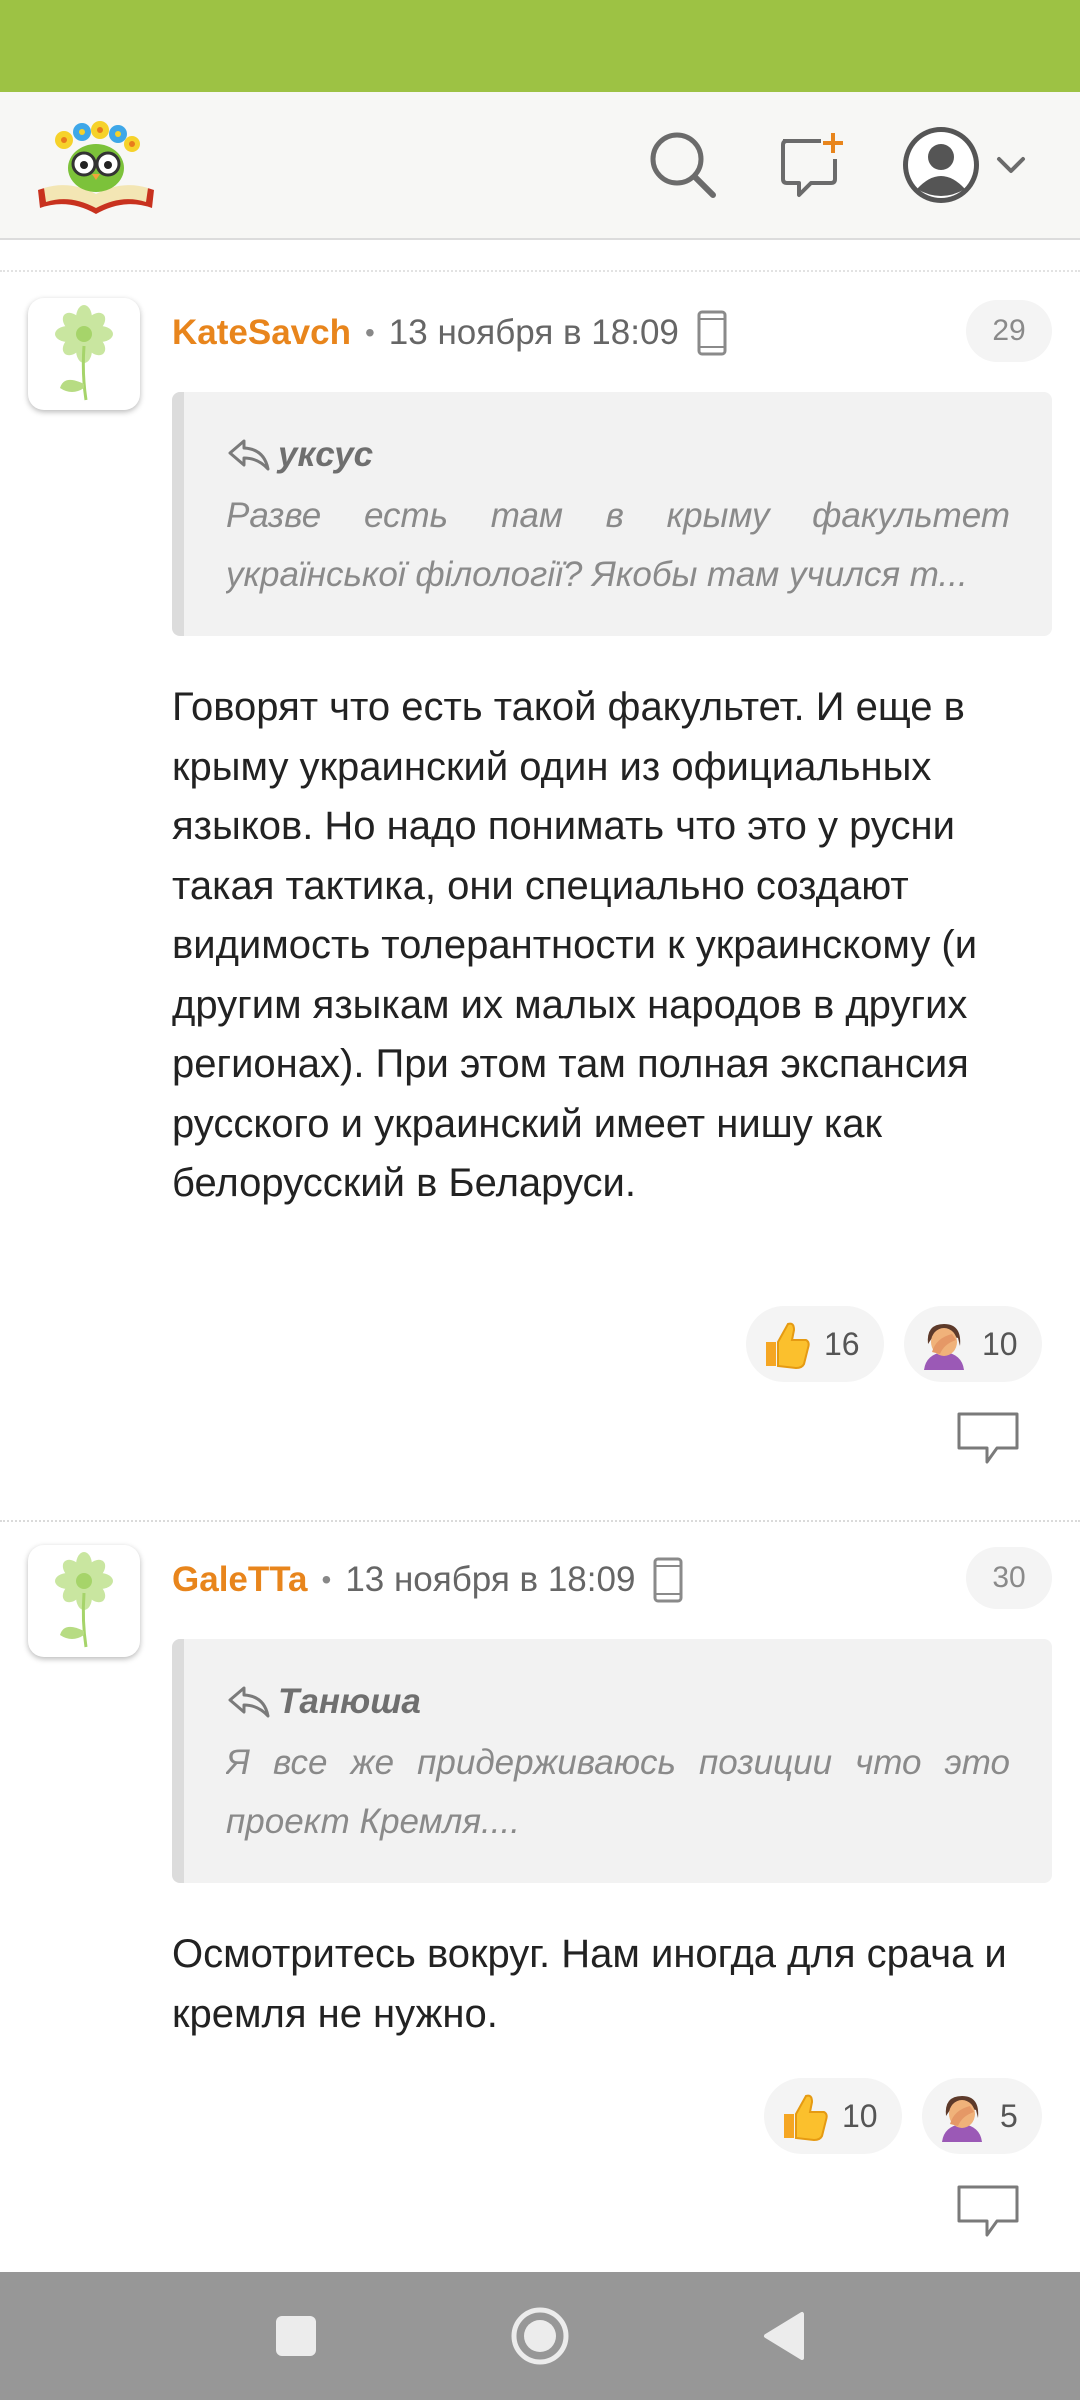  Describe the element at coordinates (261, 333) in the screenshot. I see `author-name: KateSavch` at that location.